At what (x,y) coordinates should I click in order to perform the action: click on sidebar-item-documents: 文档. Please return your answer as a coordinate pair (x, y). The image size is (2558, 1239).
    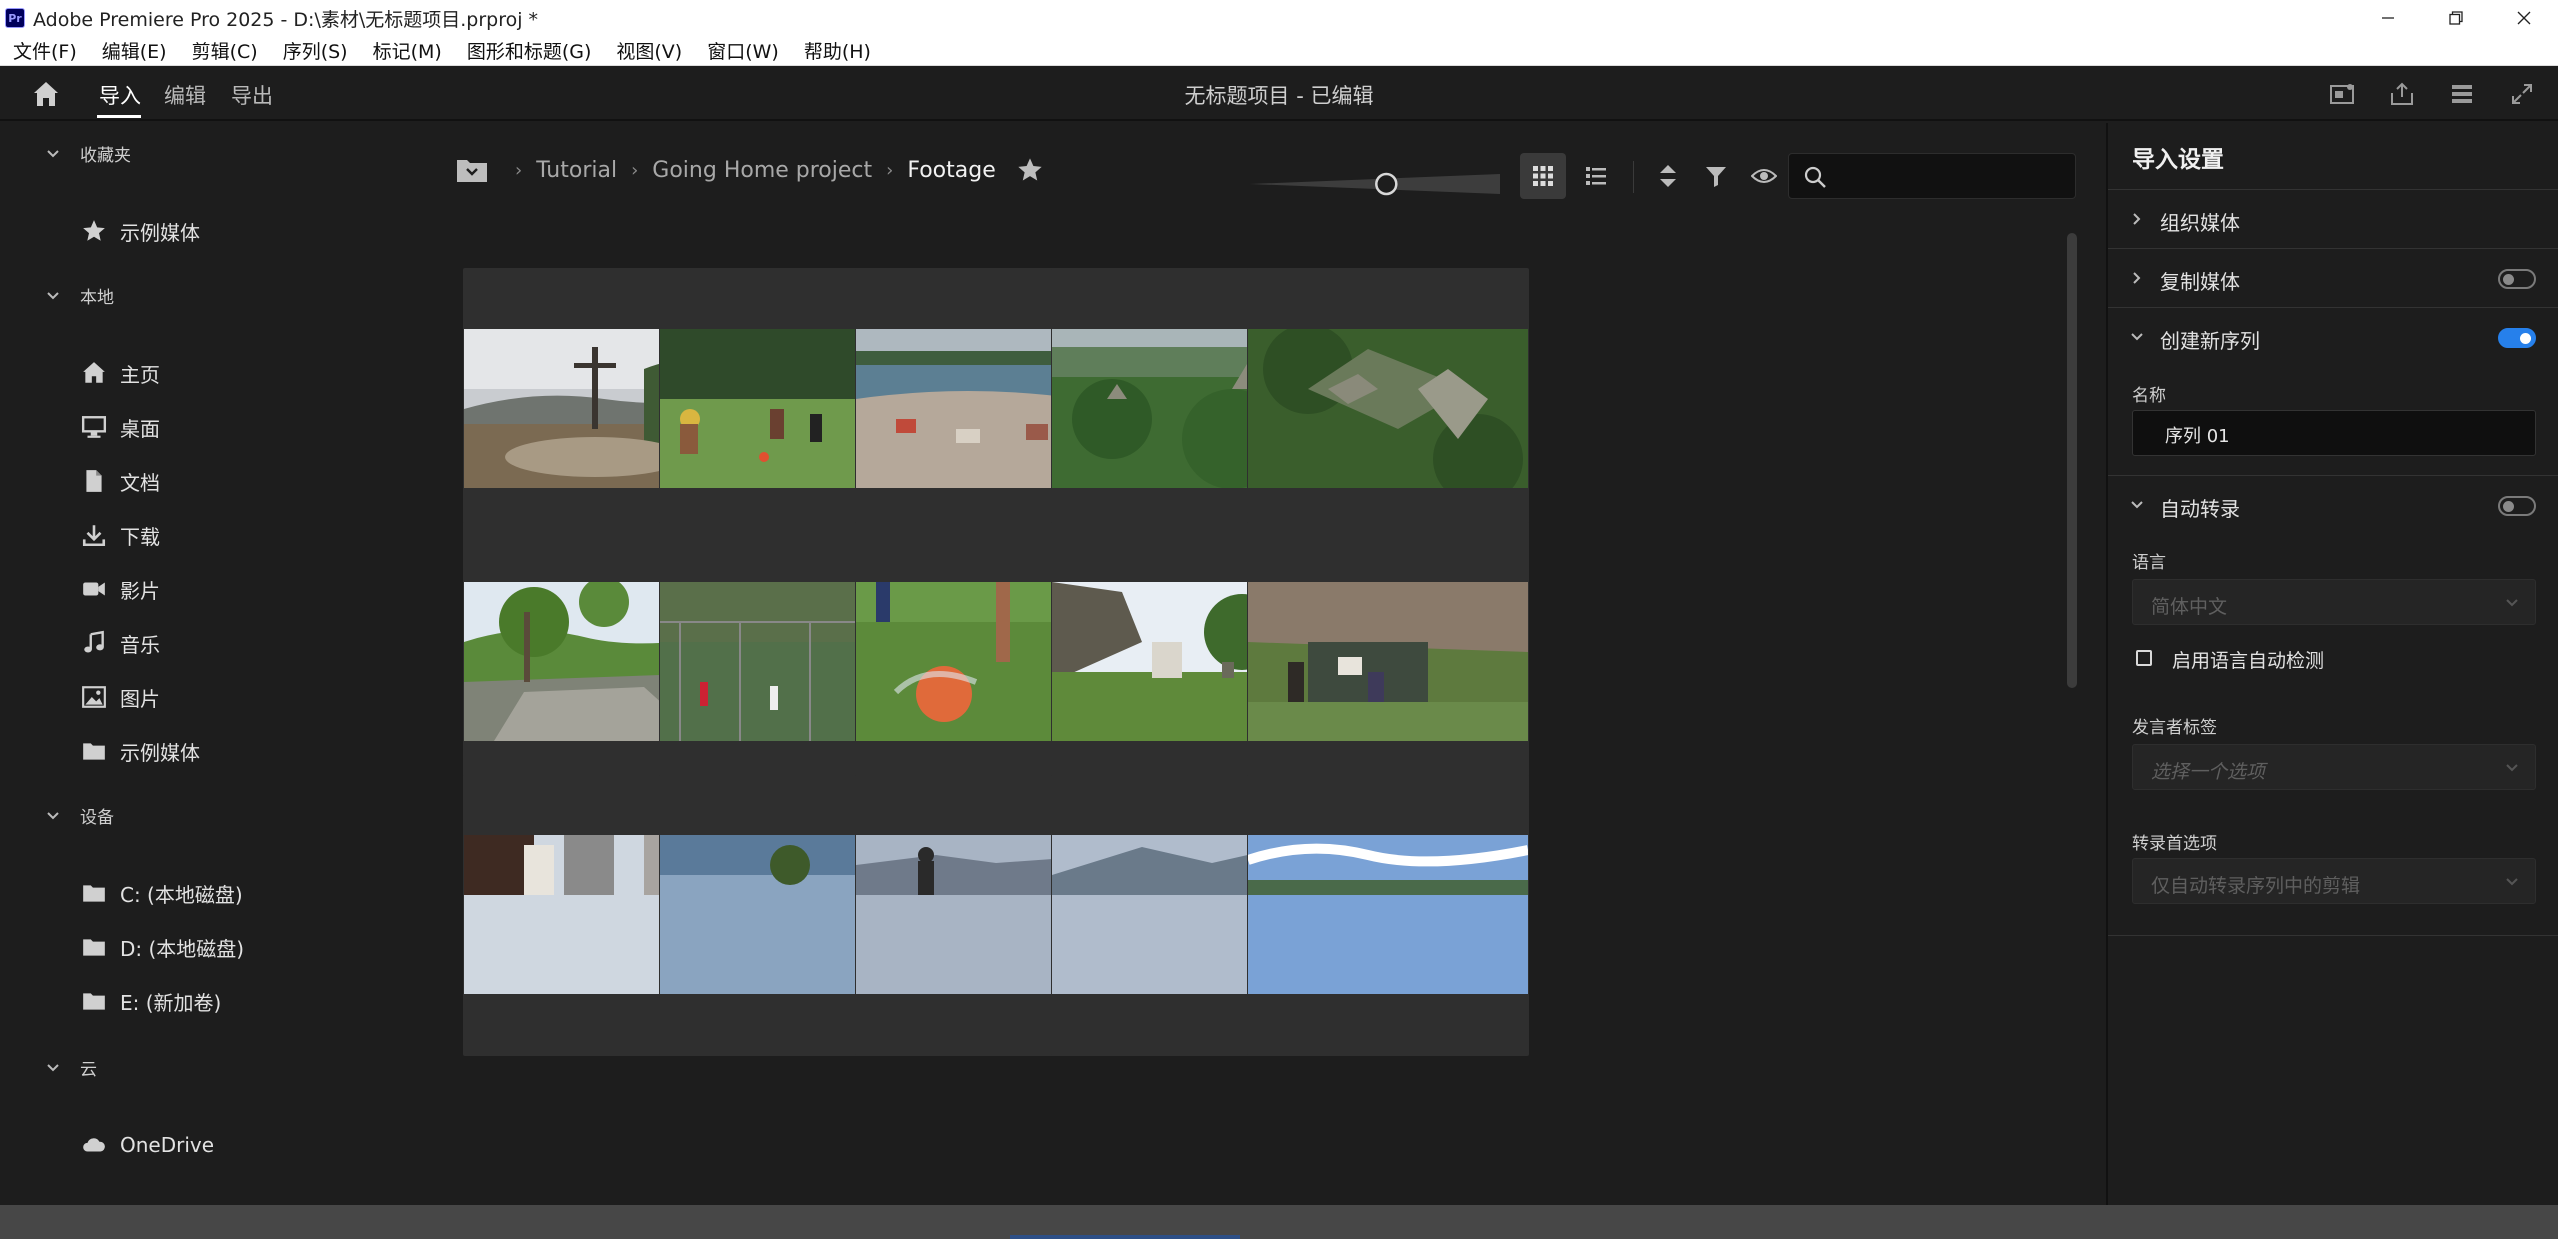
    Looking at the image, I should click on (120, 481).